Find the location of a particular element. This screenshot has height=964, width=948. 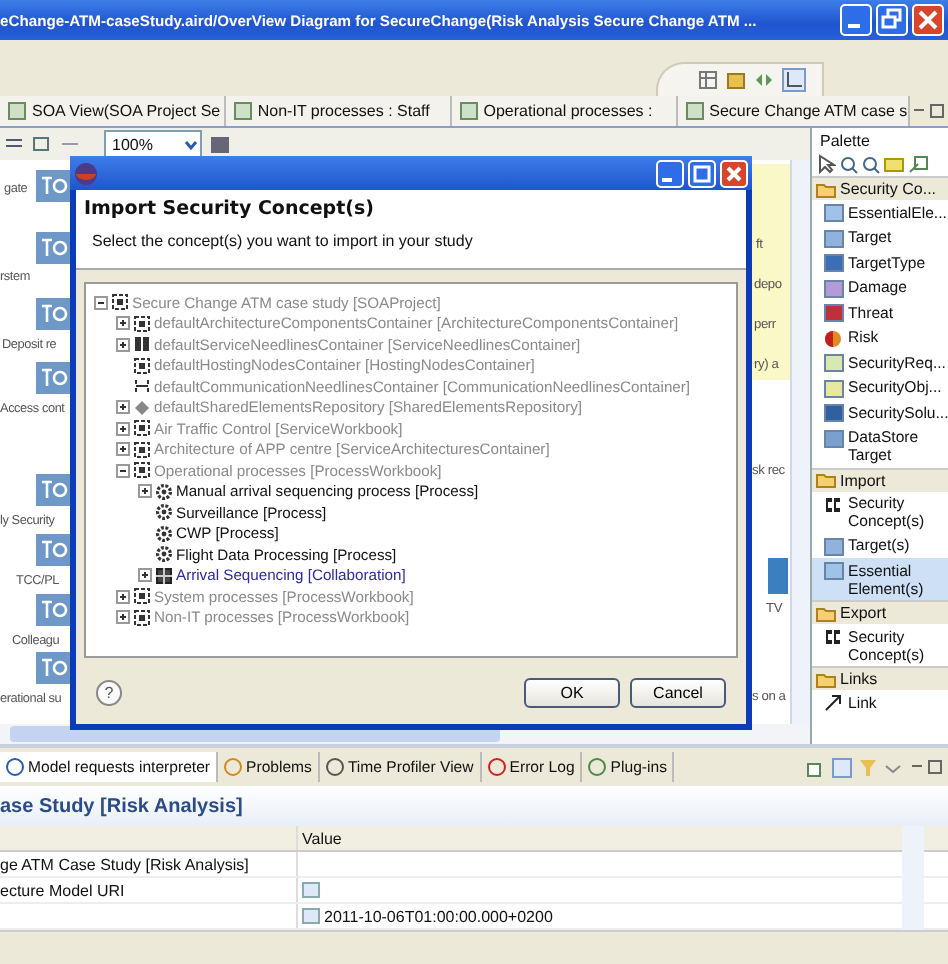

arrow-icon is located at coordinates (834, 703).